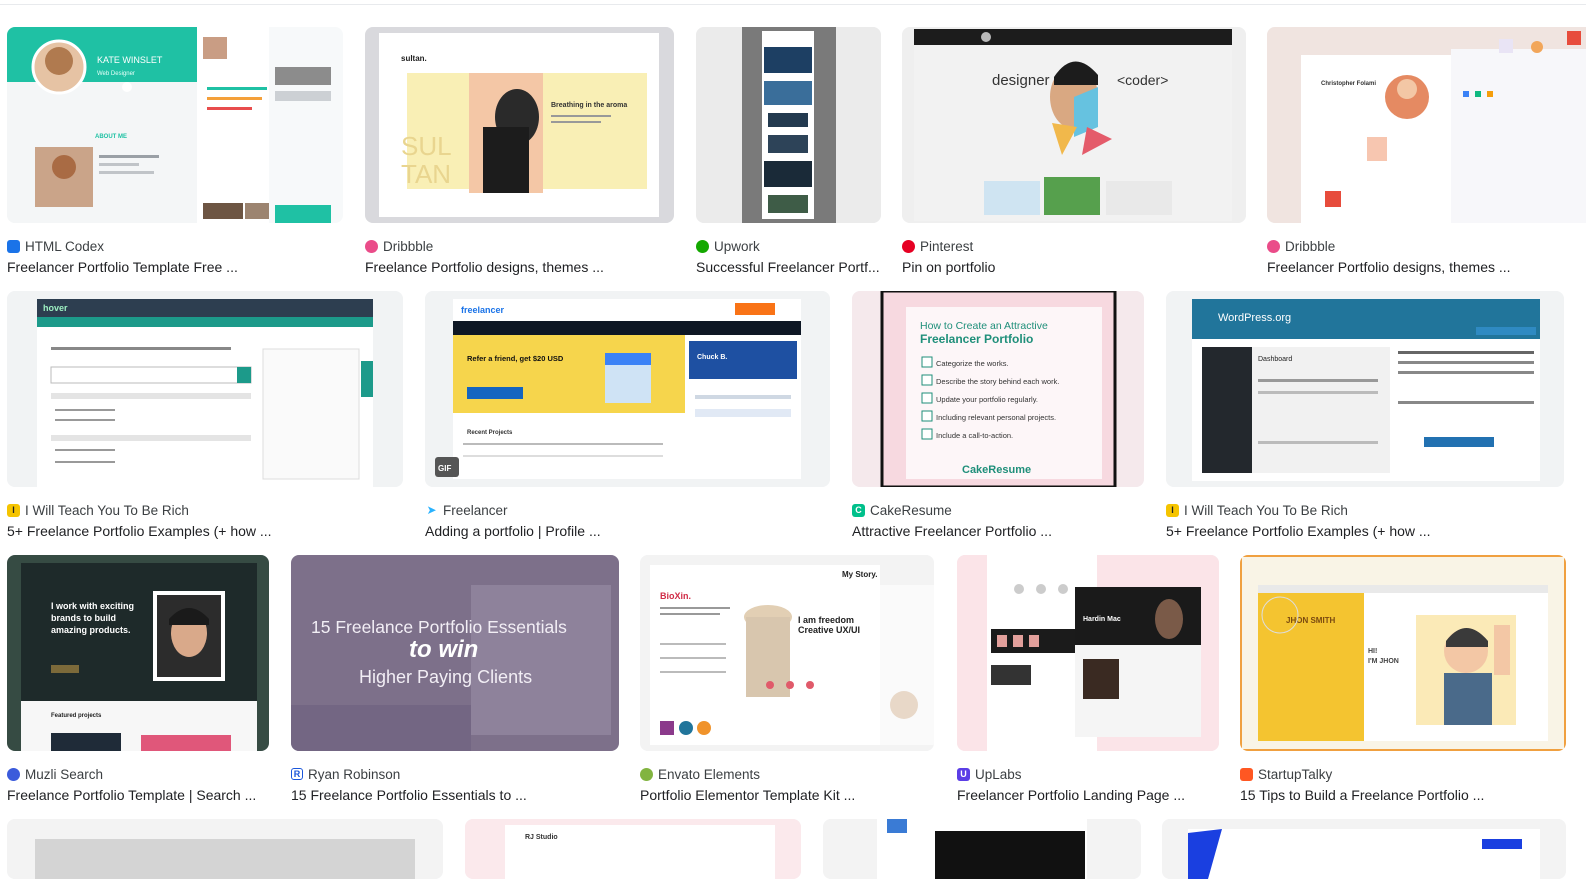 The height and width of the screenshot is (879, 1586). Describe the element at coordinates (107, 510) in the screenshot. I see `source-name: I Will Teach You To Be Rich` at that location.